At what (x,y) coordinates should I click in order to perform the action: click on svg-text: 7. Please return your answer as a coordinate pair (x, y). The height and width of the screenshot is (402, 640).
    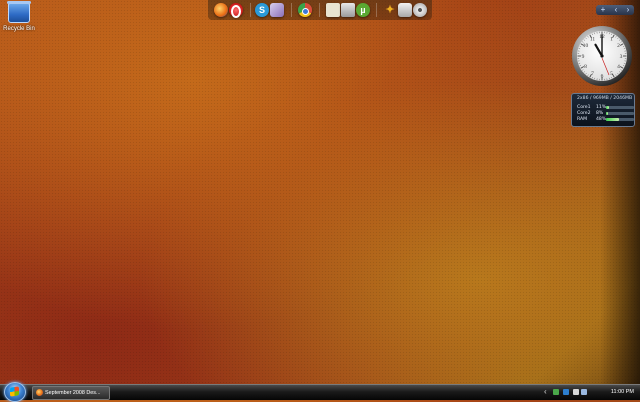
    Looking at the image, I should click on (592, 74).